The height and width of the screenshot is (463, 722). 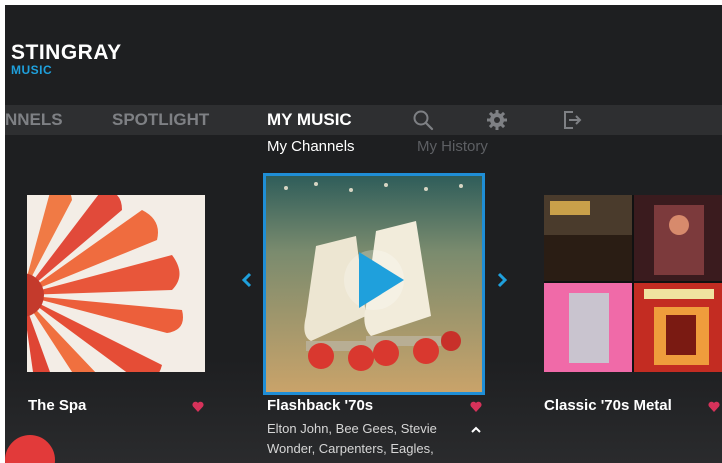 I want to click on flower-artwork, so click(x=116, y=283).